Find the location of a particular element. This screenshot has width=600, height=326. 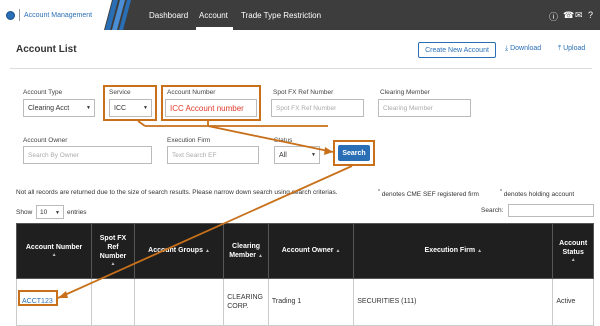

account-type-label: Account Type is located at coordinates (43, 92).